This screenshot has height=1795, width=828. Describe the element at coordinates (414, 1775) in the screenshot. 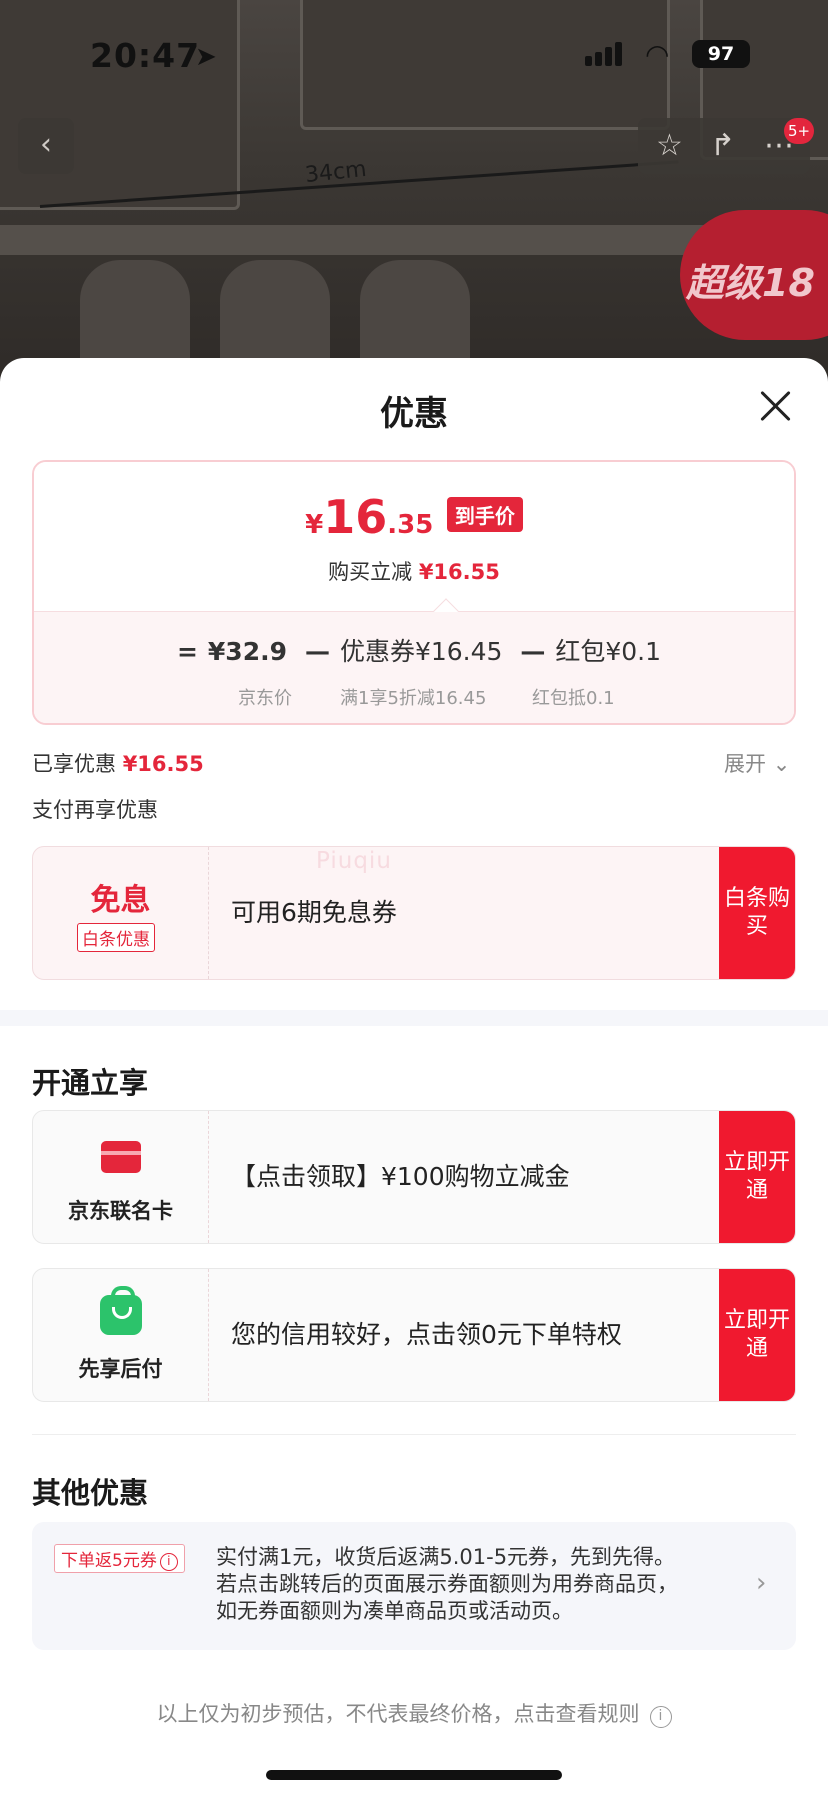

I see `home-indicator` at that location.